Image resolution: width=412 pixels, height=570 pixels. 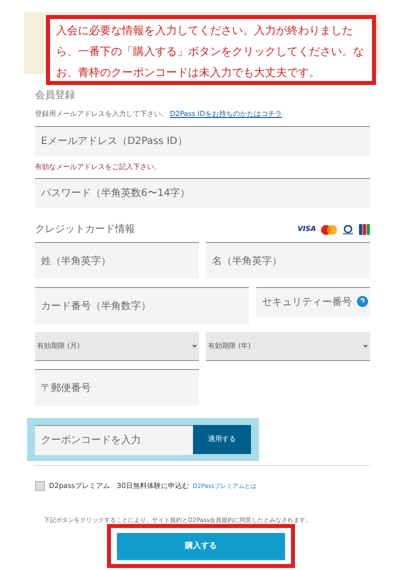 What do you see at coordinates (114, 440) in the screenshot?
I see `coupon-field: クーポンコードを入力` at bounding box center [114, 440].